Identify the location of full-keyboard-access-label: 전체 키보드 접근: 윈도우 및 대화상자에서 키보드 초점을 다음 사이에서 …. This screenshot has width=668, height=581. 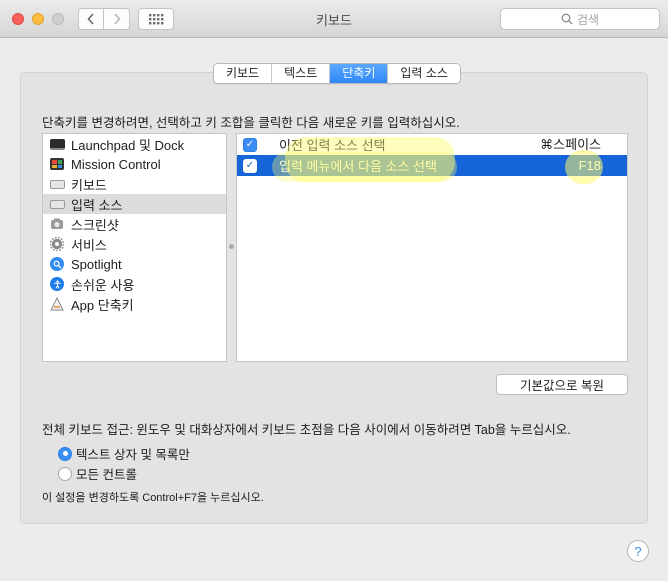
(306, 430).